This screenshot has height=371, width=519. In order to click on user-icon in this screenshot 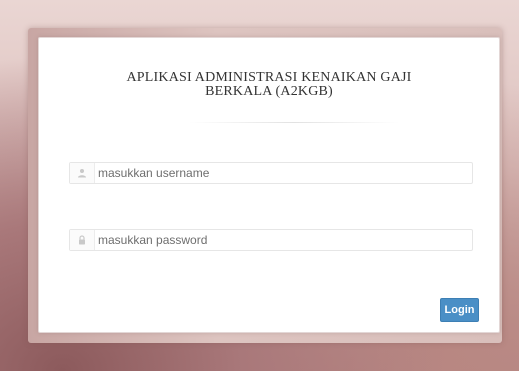, I will do `click(82, 173)`.